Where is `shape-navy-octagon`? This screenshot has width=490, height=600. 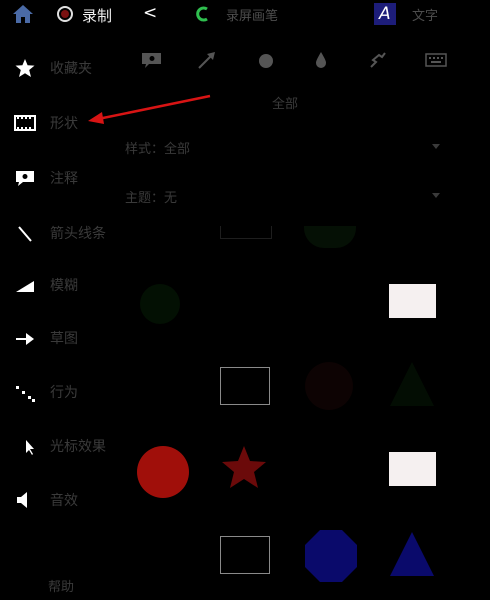 shape-navy-octagon is located at coordinates (331, 556).